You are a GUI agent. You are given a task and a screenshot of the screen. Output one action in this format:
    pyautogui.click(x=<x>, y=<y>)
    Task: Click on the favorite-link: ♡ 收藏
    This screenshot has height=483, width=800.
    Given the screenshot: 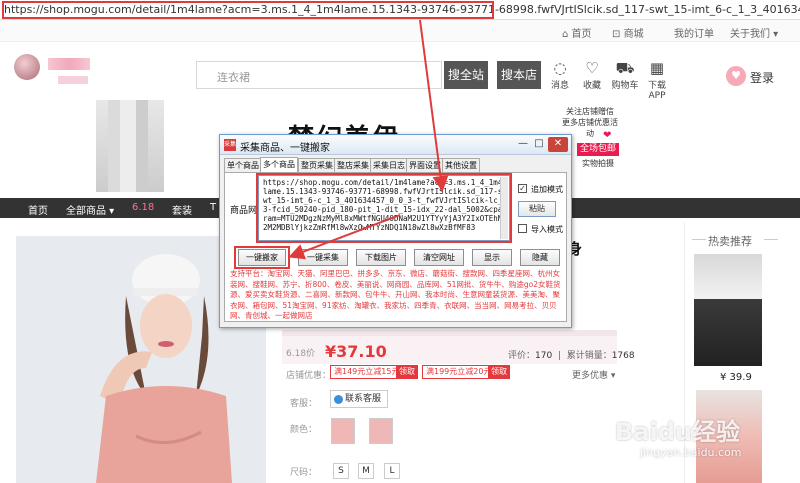 What is the action you would take?
    pyautogui.click(x=592, y=75)
    